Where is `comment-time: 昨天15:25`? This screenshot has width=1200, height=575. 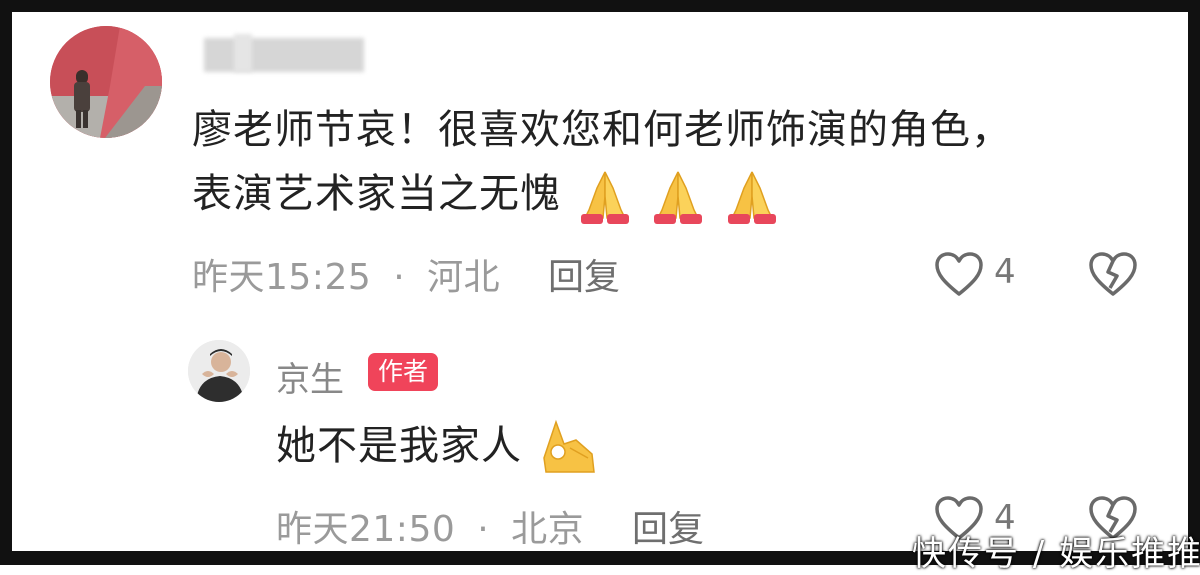
comment-time: 昨天15:25 is located at coordinates (282, 277).